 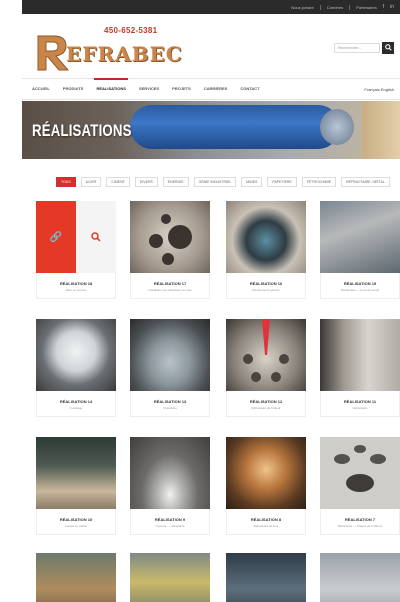 I want to click on filter-papetiere: PAPETIÈRE, so click(x=282, y=182).